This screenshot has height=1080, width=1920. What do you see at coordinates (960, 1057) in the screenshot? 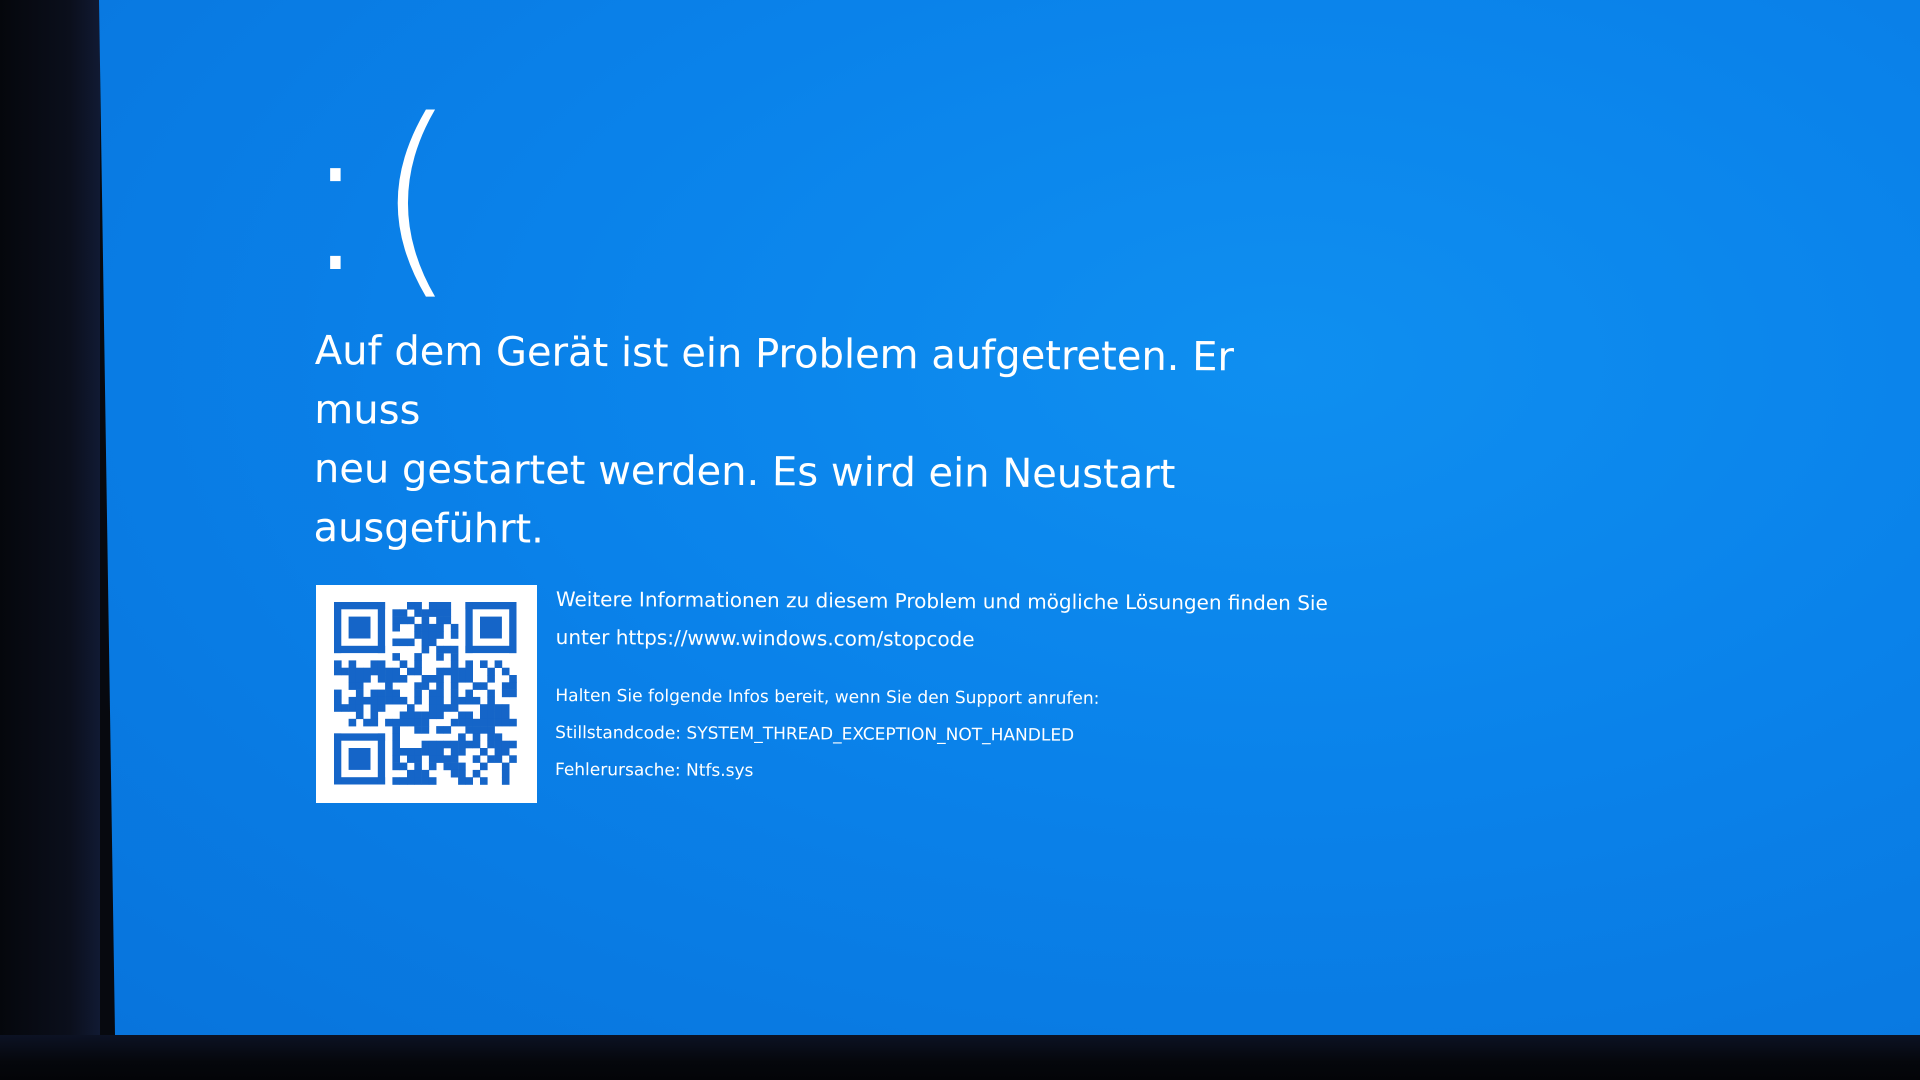
I see `monitor-bezel-bottom` at bounding box center [960, 1057].